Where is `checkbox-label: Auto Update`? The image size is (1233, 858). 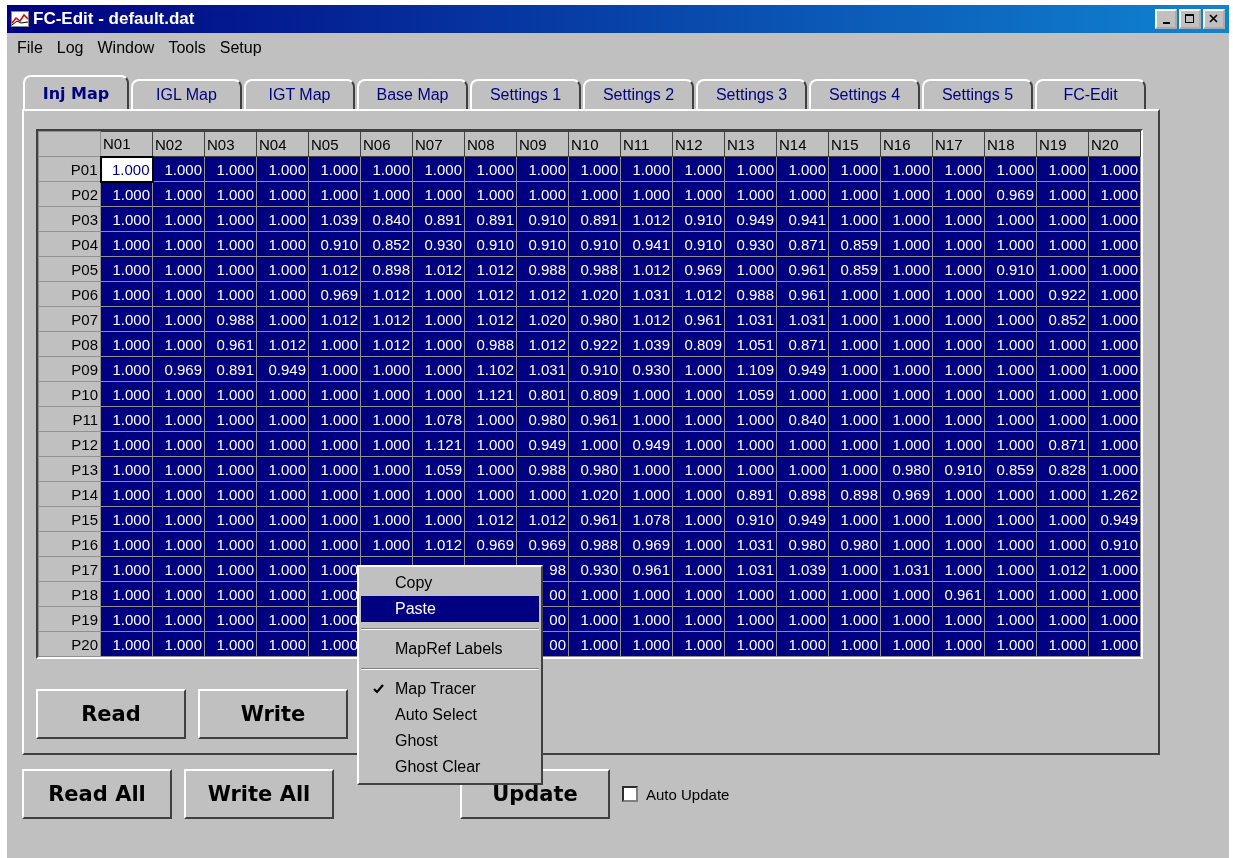 checkbox-label: Auto Update is located at coordinates (688, 794).